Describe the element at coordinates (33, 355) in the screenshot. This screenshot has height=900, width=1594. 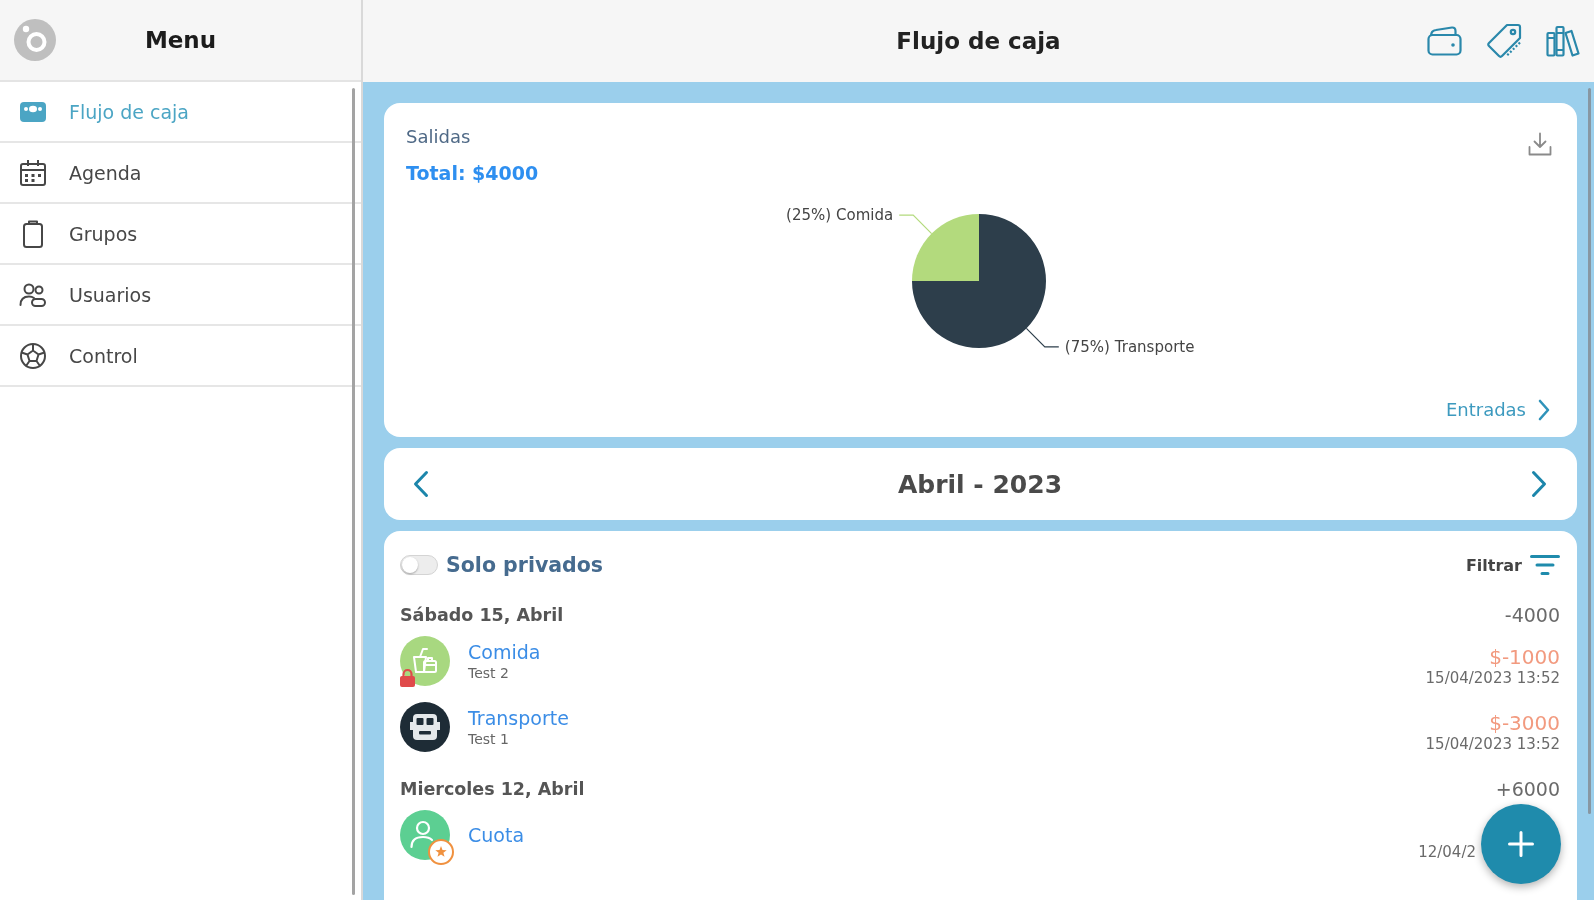
I see `ball-icon` at that location.